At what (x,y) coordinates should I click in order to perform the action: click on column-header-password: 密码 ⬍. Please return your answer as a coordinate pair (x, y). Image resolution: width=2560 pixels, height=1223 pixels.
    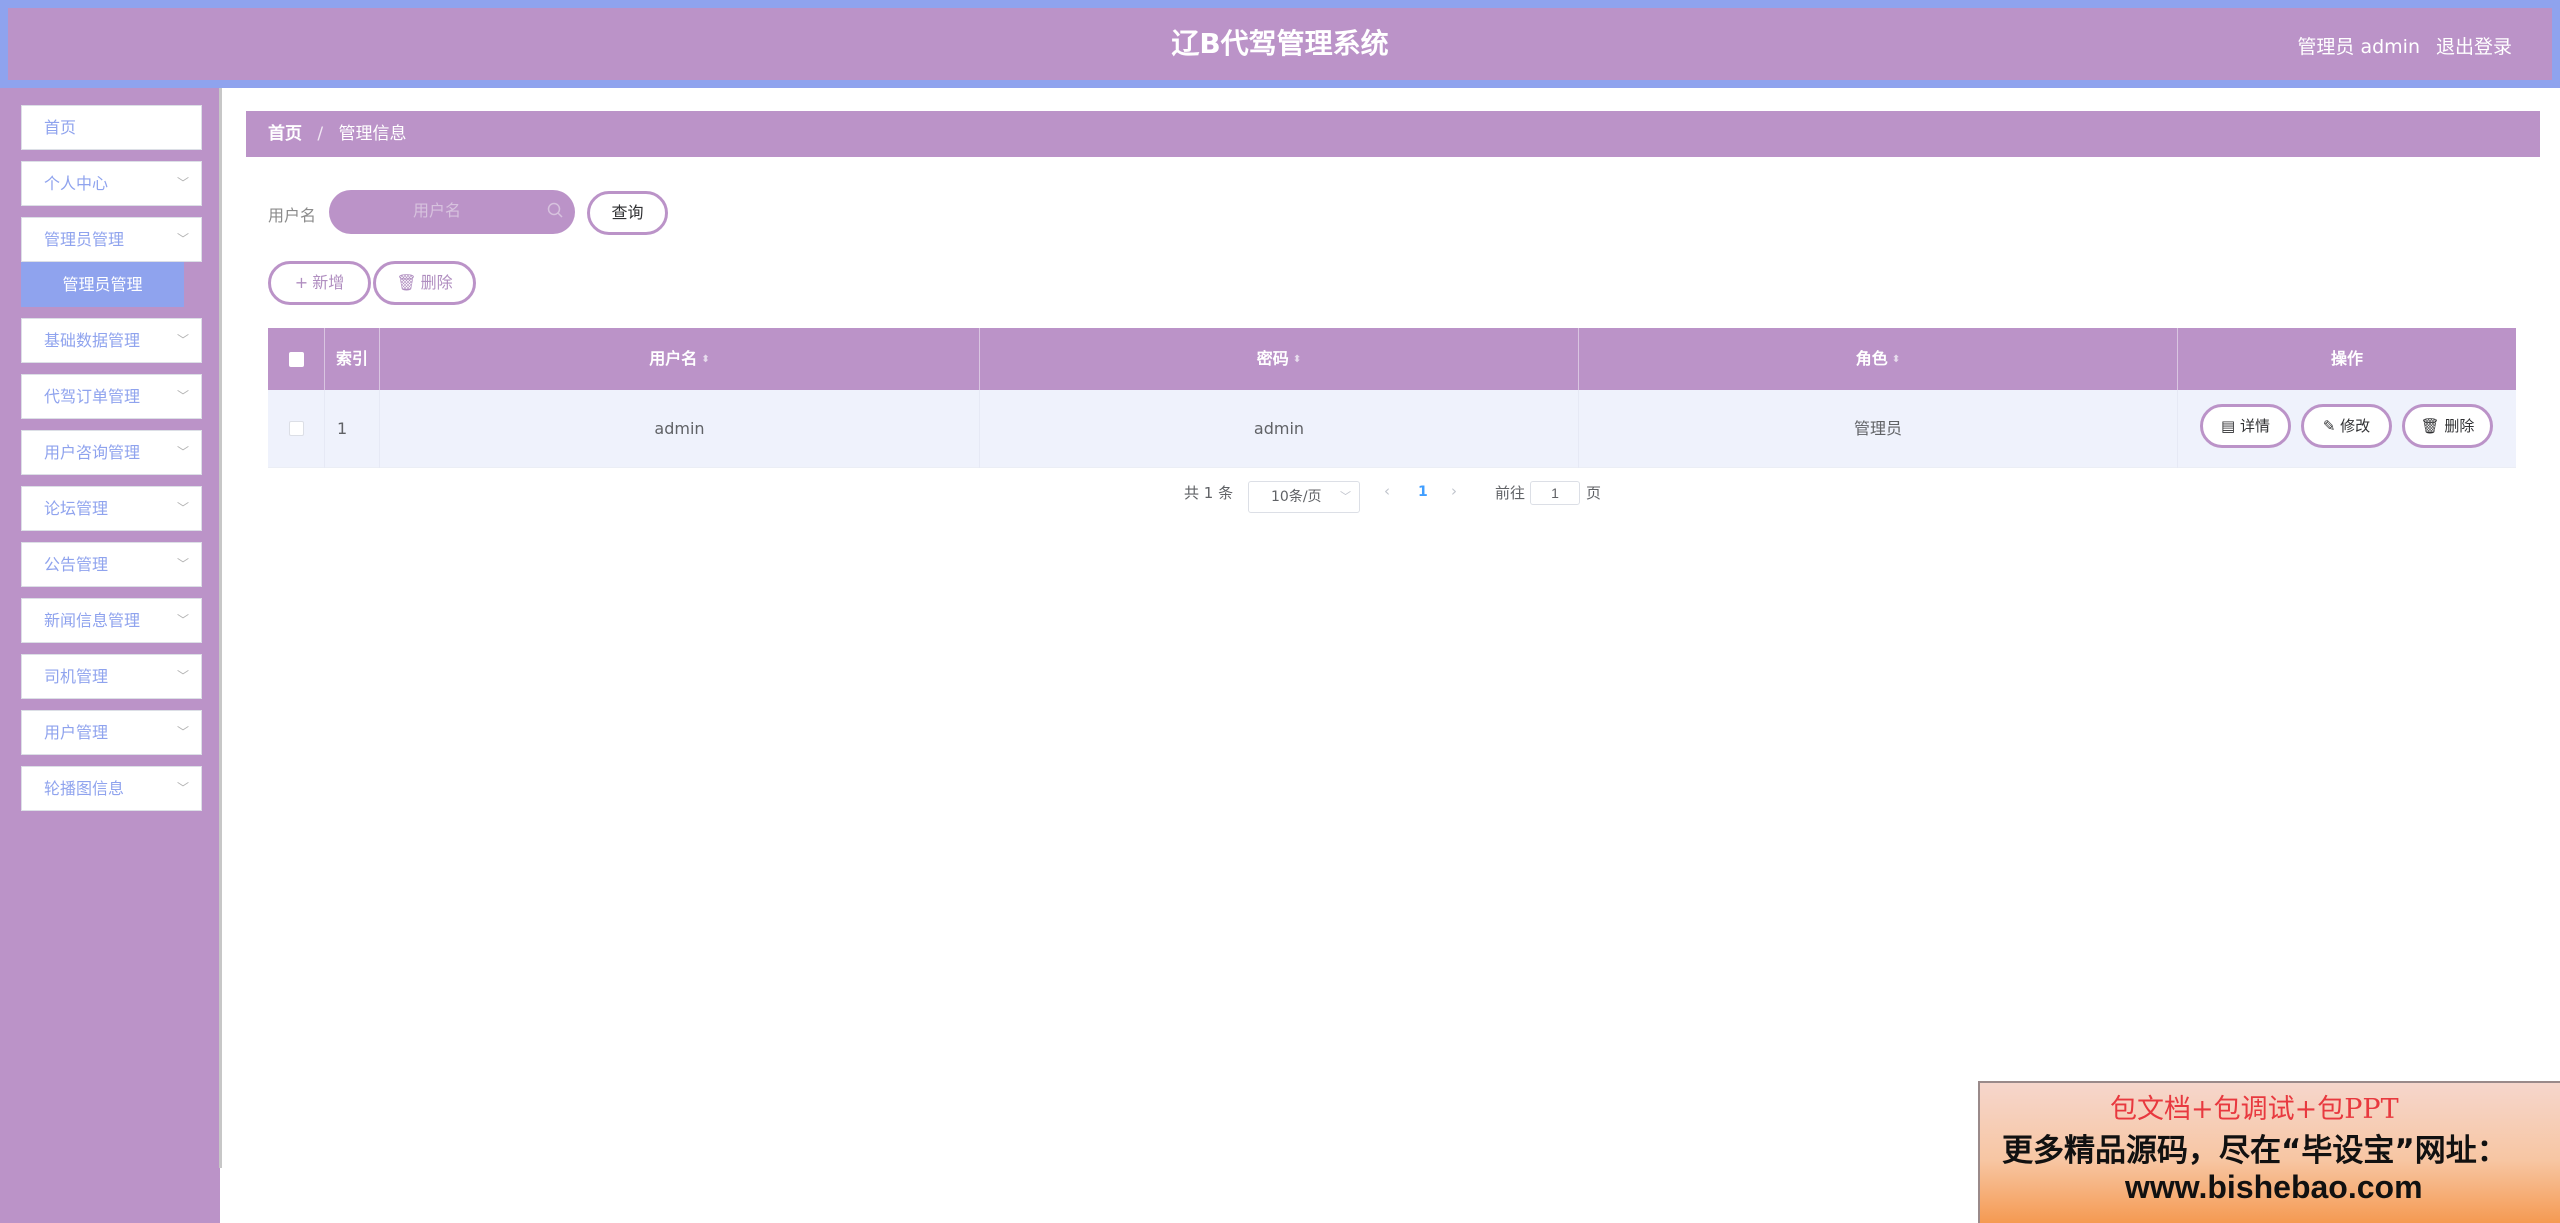
    Looking at the image, I should click on (1279, 359).